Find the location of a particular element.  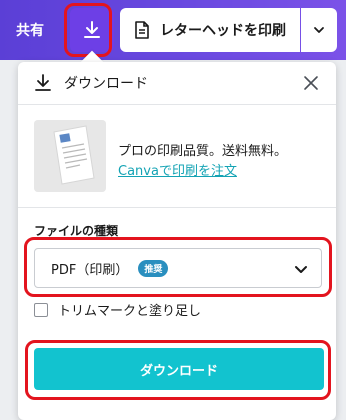

download-button: ダウンロード is located at coordinates (179, 369).